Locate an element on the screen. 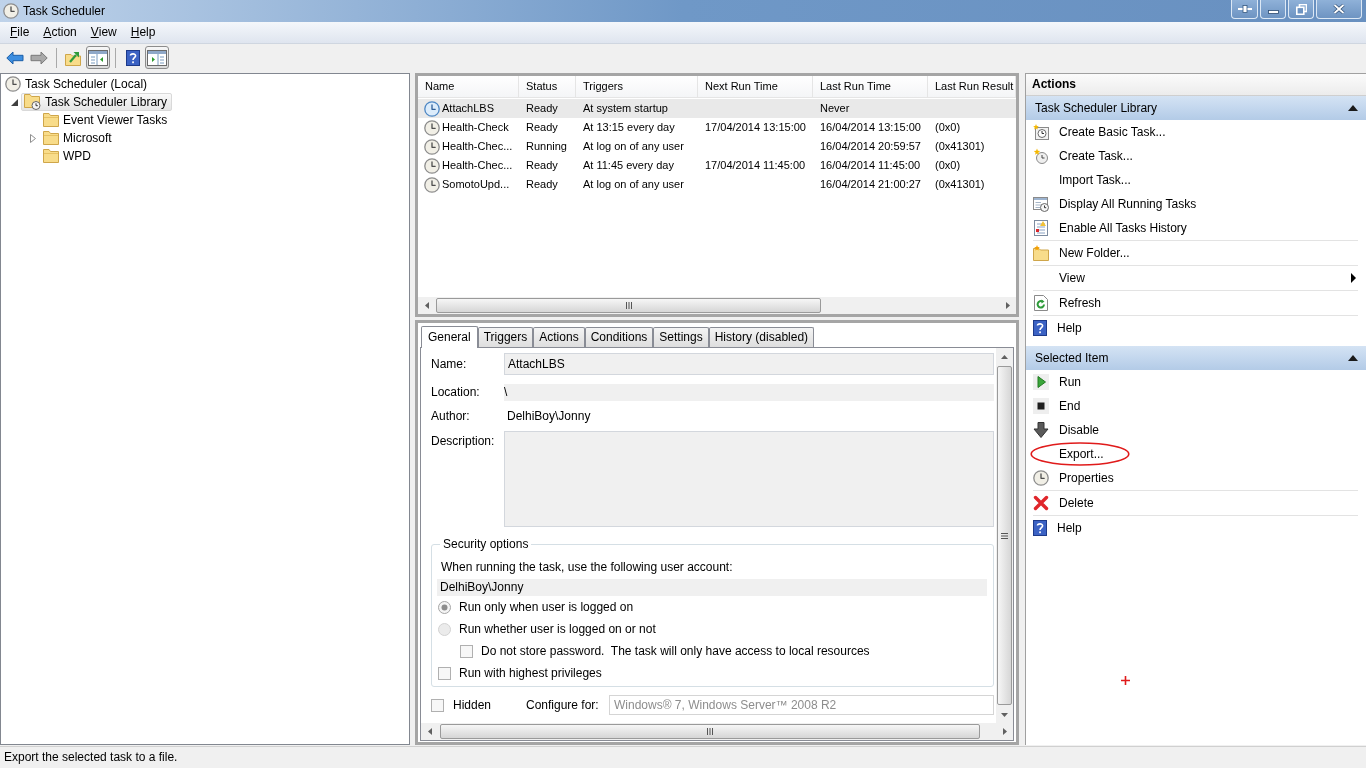 The width and height of the screenshot is (1366, 768). command-item: Disable is located at coordinates (1196, 430).